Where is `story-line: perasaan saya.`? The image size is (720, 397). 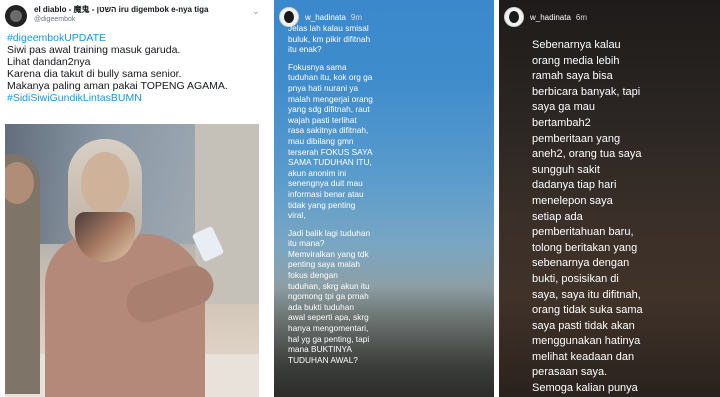 story-line: perasaan saya. is located at coordinates (570, 372).